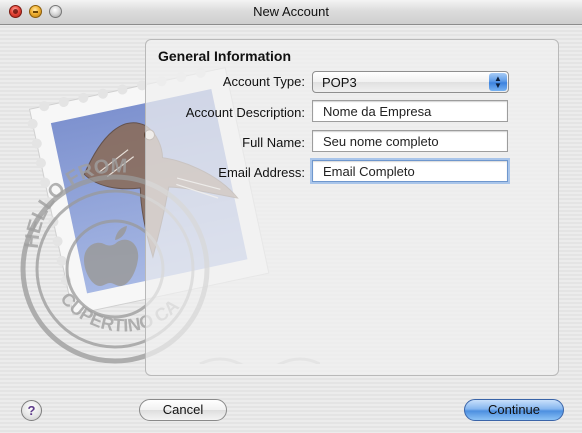 The image size is (582, 433). I want to click on continue-button: Continue, so click(514, 410).